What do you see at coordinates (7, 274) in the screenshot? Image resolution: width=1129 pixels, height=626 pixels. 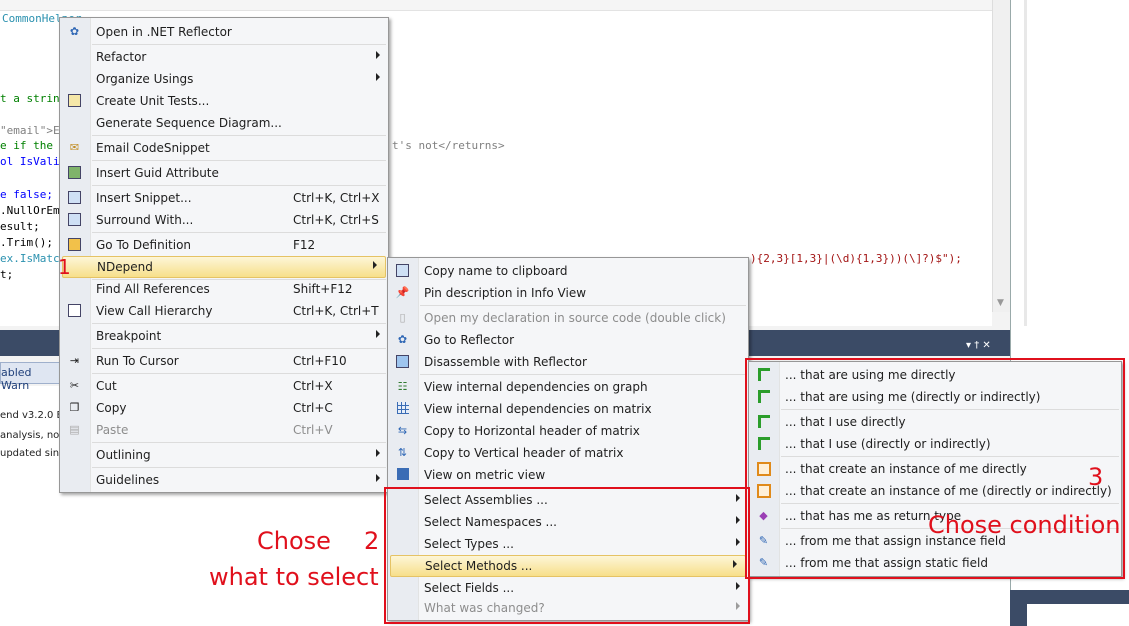 I see `code-line: t;` at bounding box center [7, 274].